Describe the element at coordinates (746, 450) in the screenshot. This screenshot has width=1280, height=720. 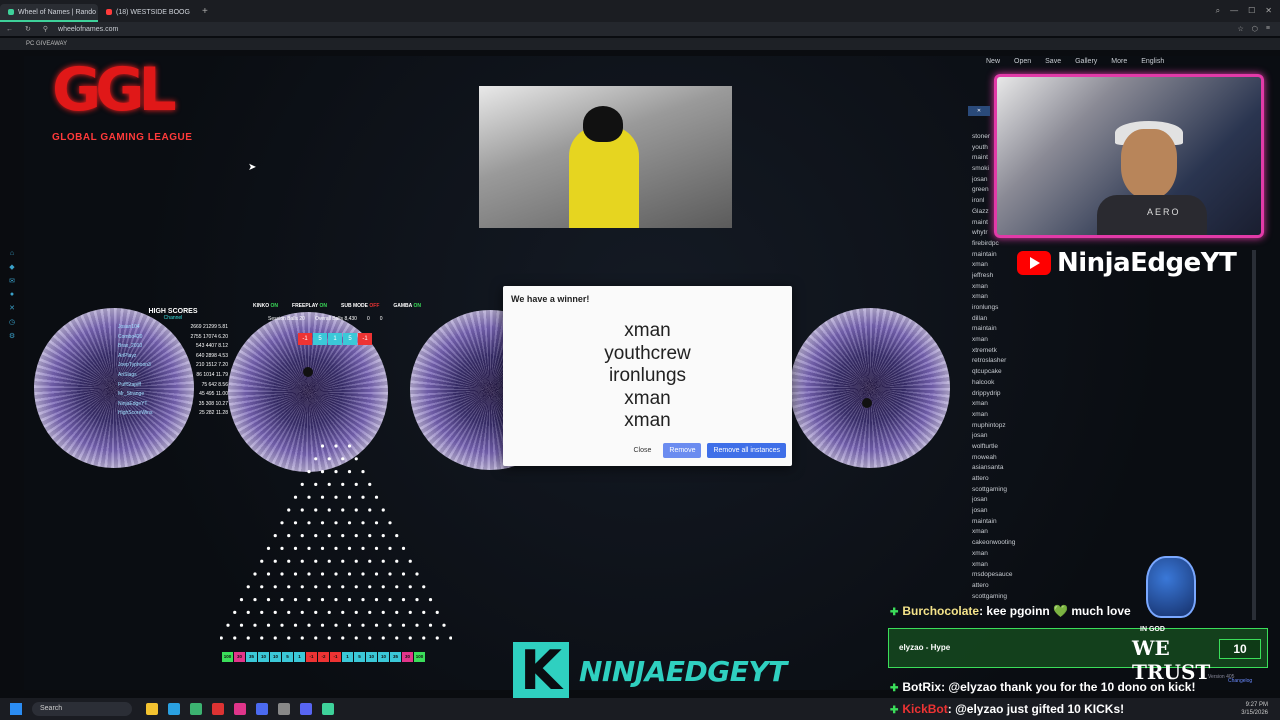
I see `remove-all-instances-button: Remove all instances` at that location.